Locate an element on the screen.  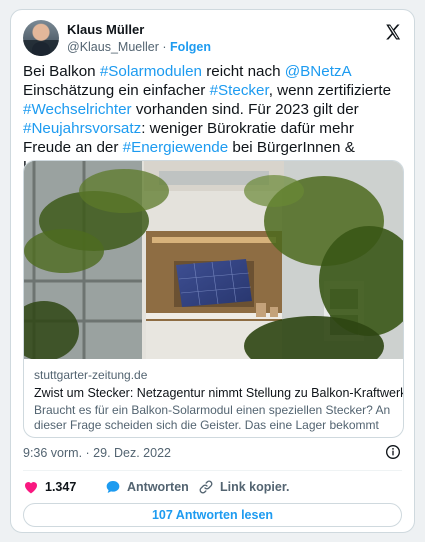
avatar is located at coordinates (41, 38).